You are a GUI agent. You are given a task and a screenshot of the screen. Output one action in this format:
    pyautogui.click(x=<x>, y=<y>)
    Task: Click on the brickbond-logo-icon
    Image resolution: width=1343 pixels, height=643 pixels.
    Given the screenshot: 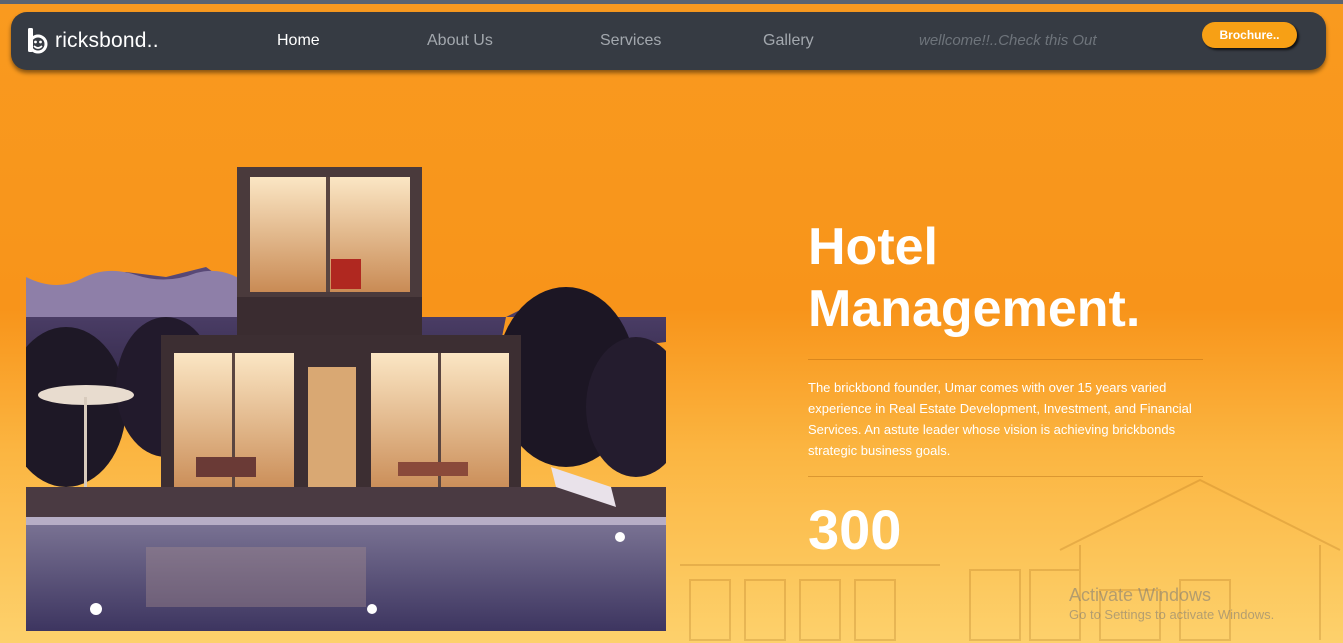 What is the action you would take?
    pyautogui.click(x=38, y=41)
    